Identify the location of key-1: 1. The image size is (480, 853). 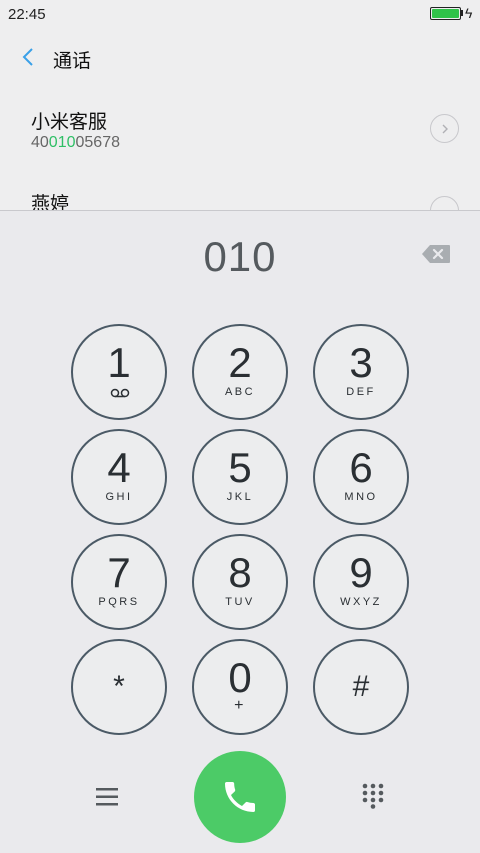
(119, 372).